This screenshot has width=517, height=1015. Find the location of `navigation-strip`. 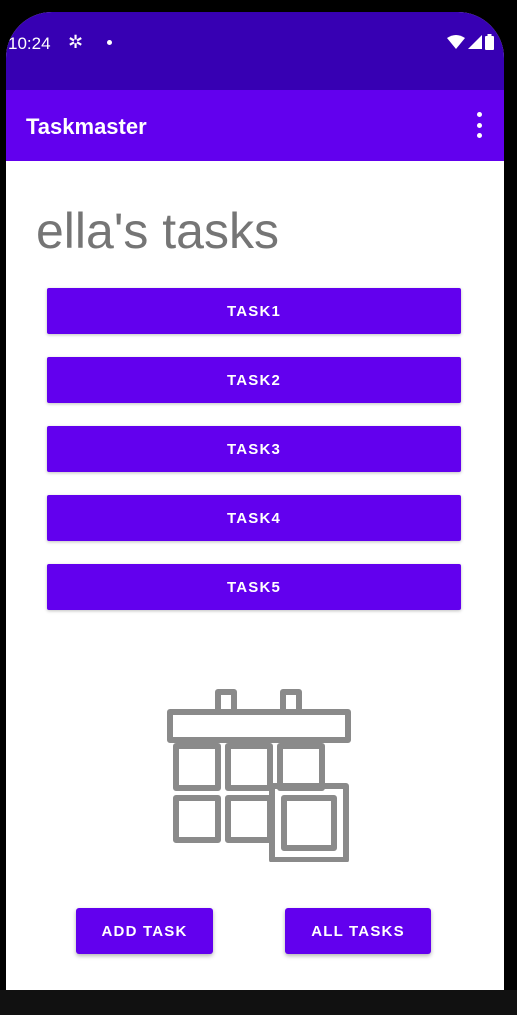

navigation-strip is located at coordinates (258, 1002).